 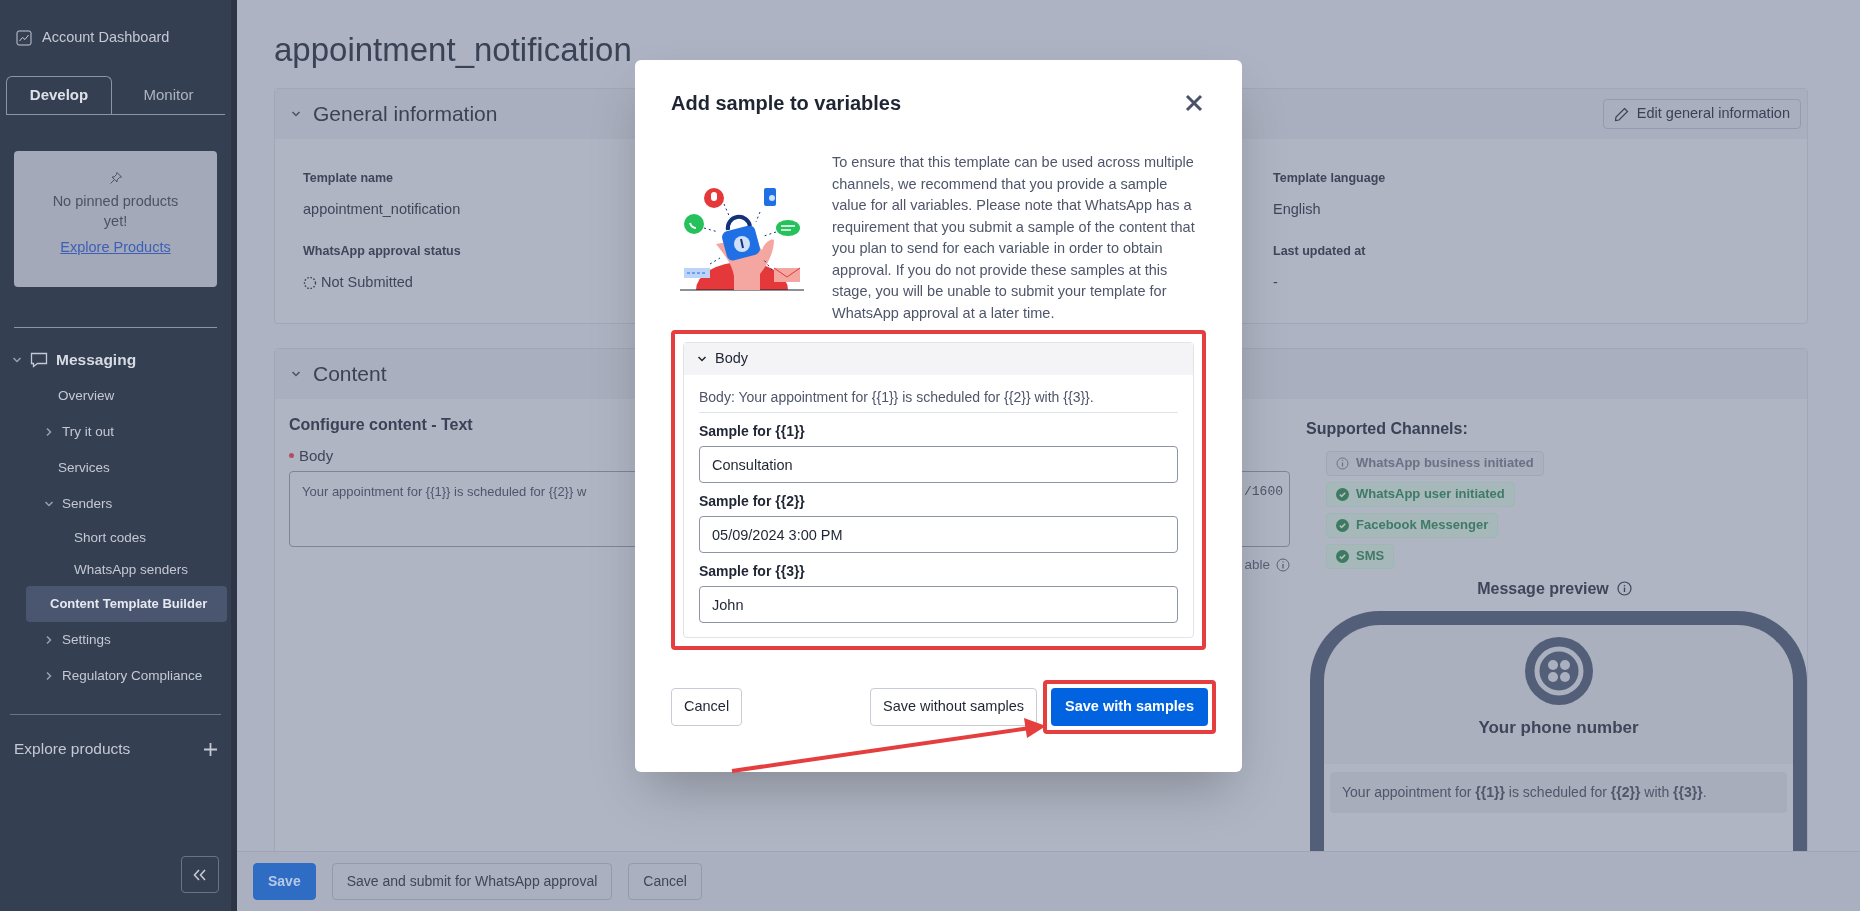 What do you see at coordinates (115, 360) in the screenshot?
I see `nav-item: Messaging` at bounding box center [115, 360].